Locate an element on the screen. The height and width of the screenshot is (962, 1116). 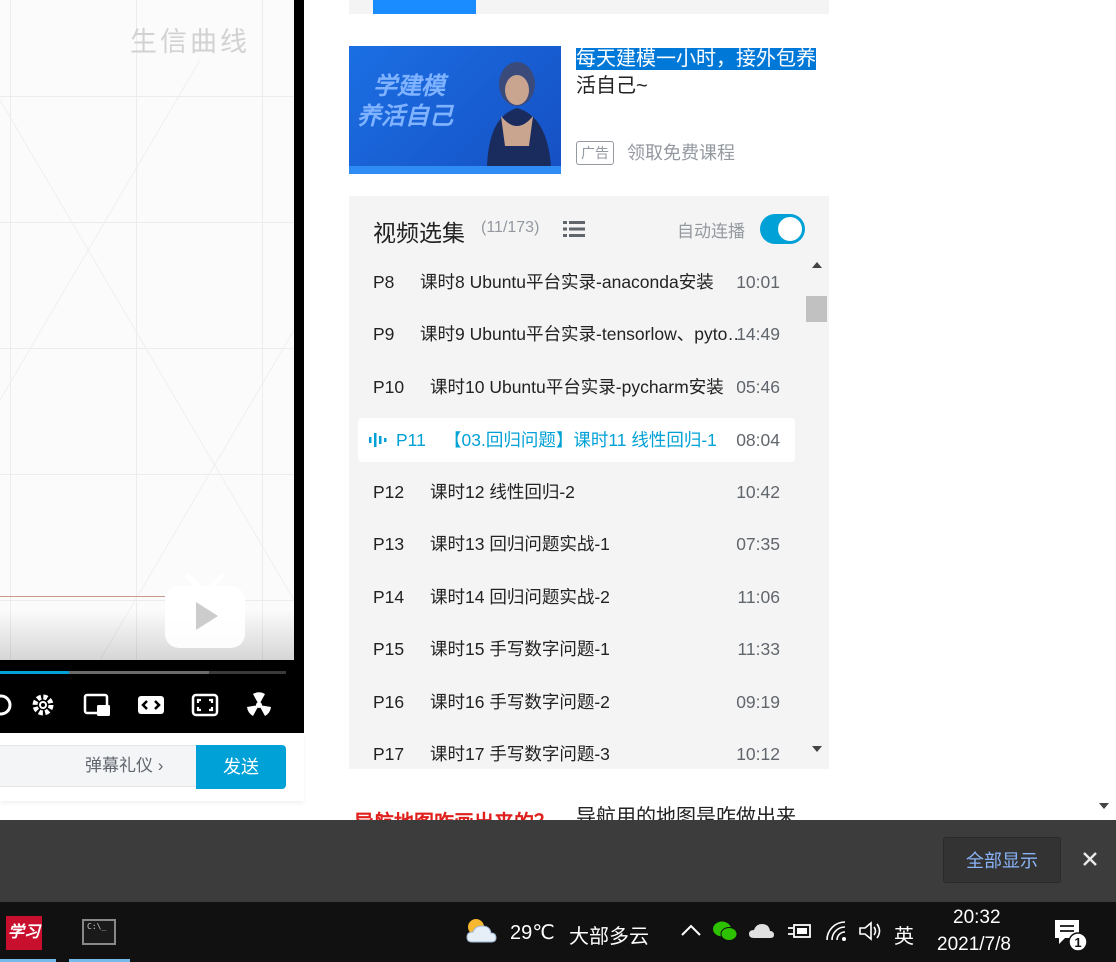
bilibili-tv-play-icon is located at coordinates (205, 611).